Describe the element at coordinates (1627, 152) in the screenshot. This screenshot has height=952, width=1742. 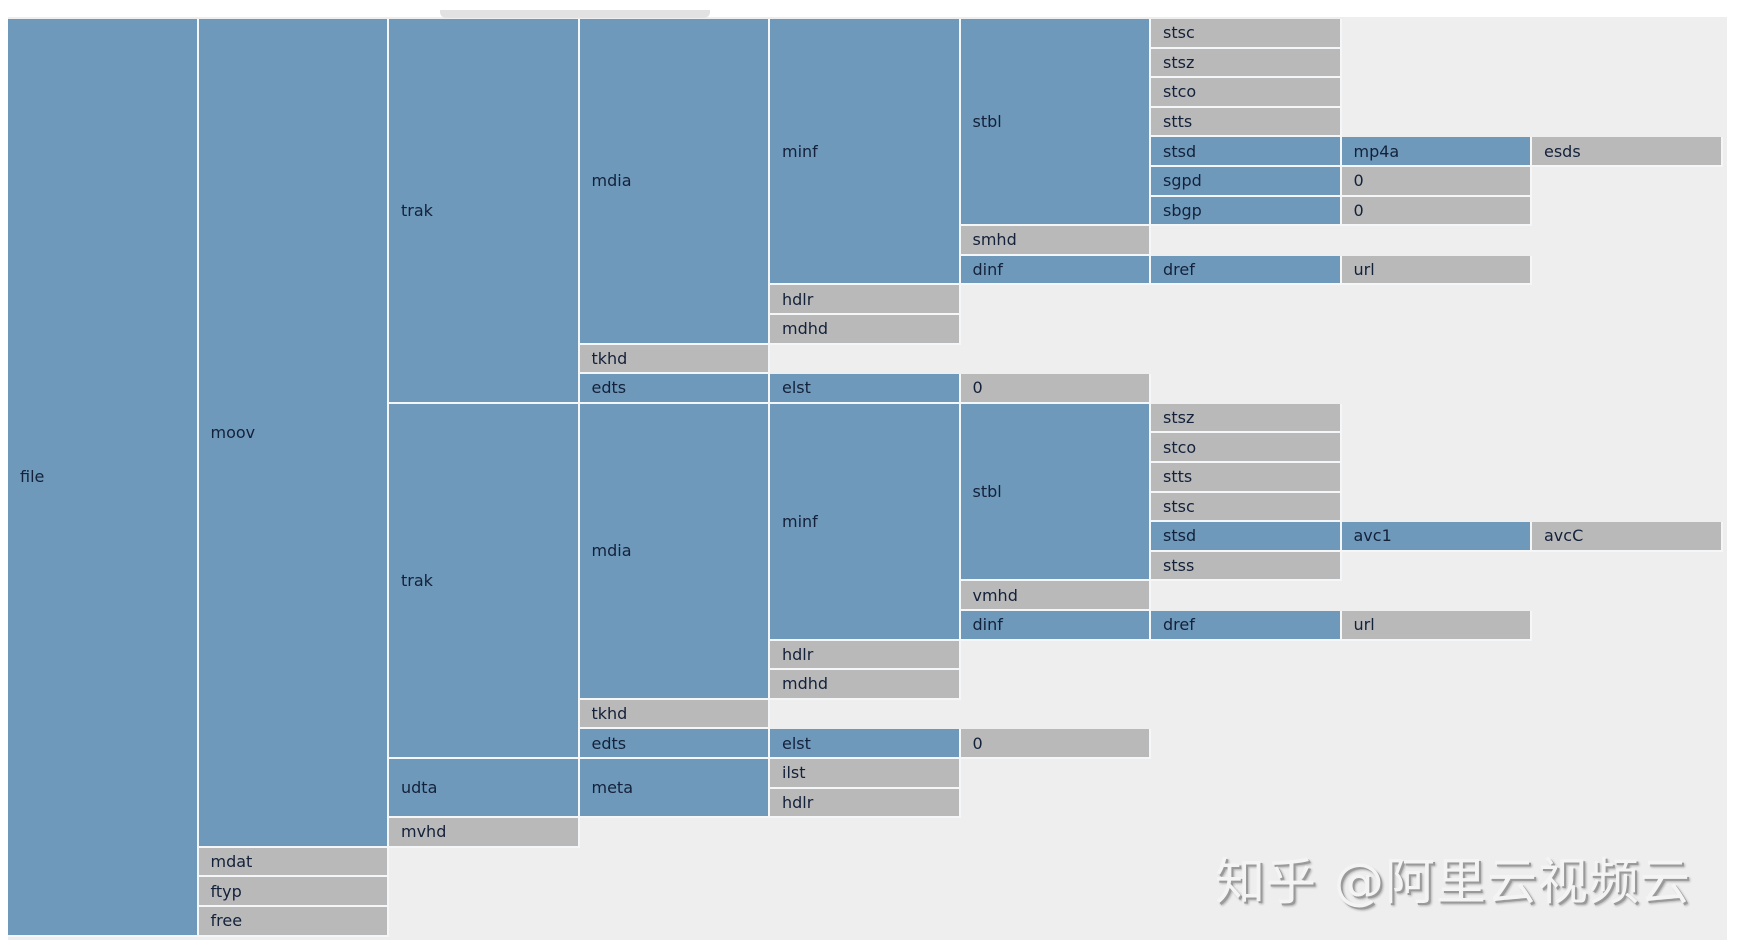
I see `box-esds: esds` at that location.